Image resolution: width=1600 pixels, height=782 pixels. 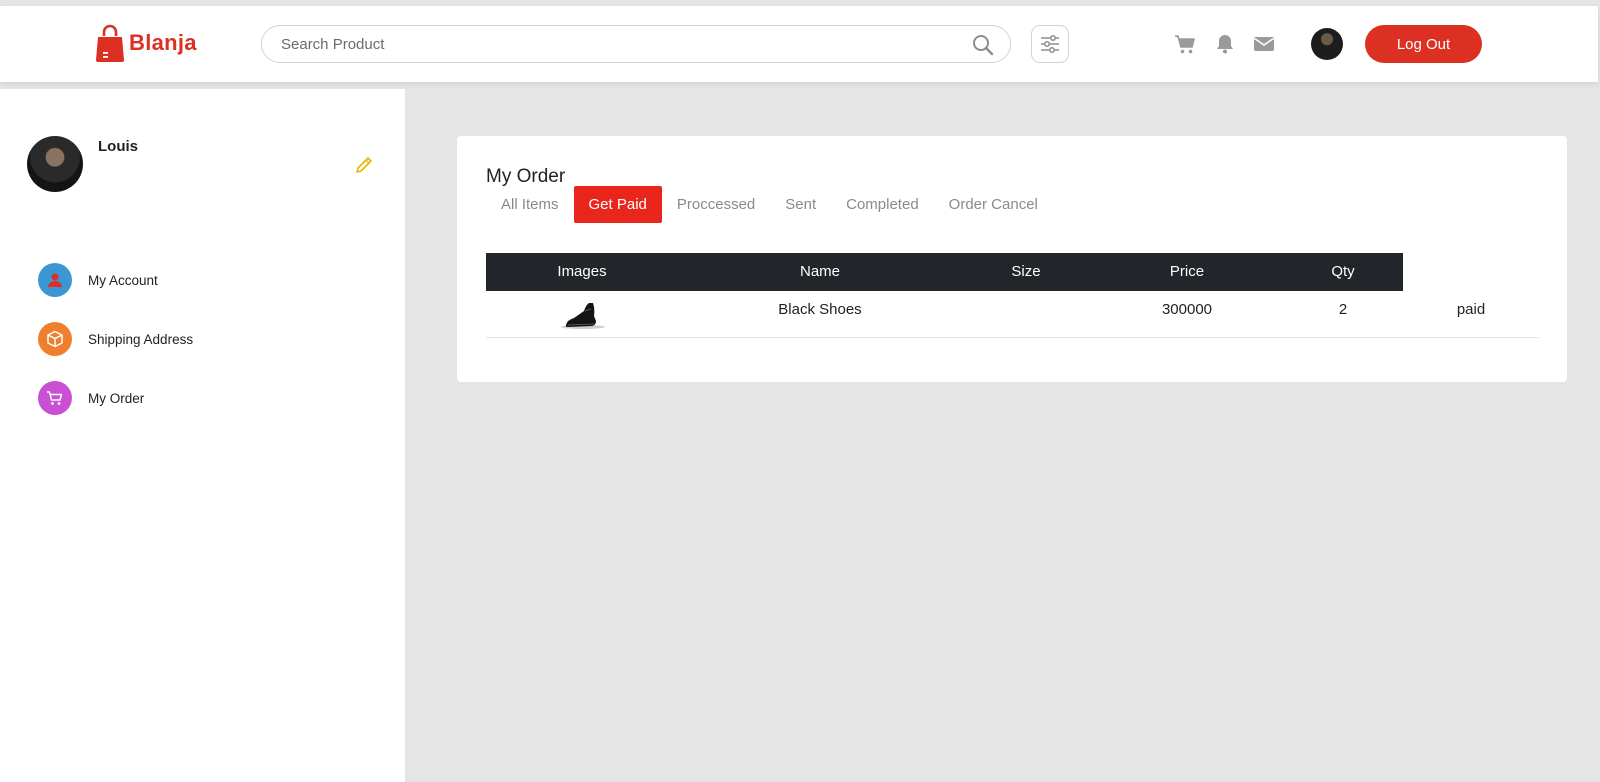 What do you see at coordinates (1471, 309) in the screenshot?
I see `cell-status: paid` at bounding box center [1471, 309].